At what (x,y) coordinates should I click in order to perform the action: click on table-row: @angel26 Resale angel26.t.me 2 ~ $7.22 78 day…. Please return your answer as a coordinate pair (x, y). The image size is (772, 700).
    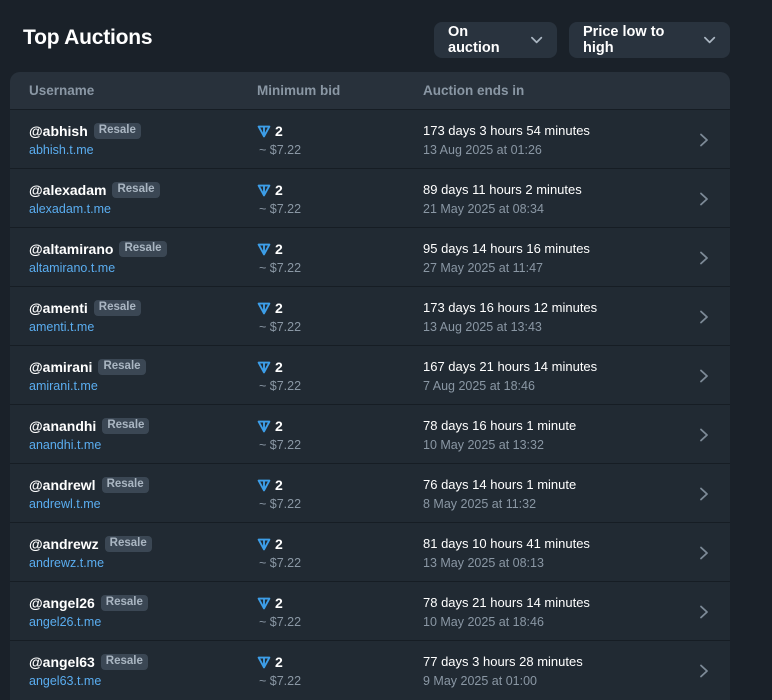
    Looking at the image, I should click on (370, 610).